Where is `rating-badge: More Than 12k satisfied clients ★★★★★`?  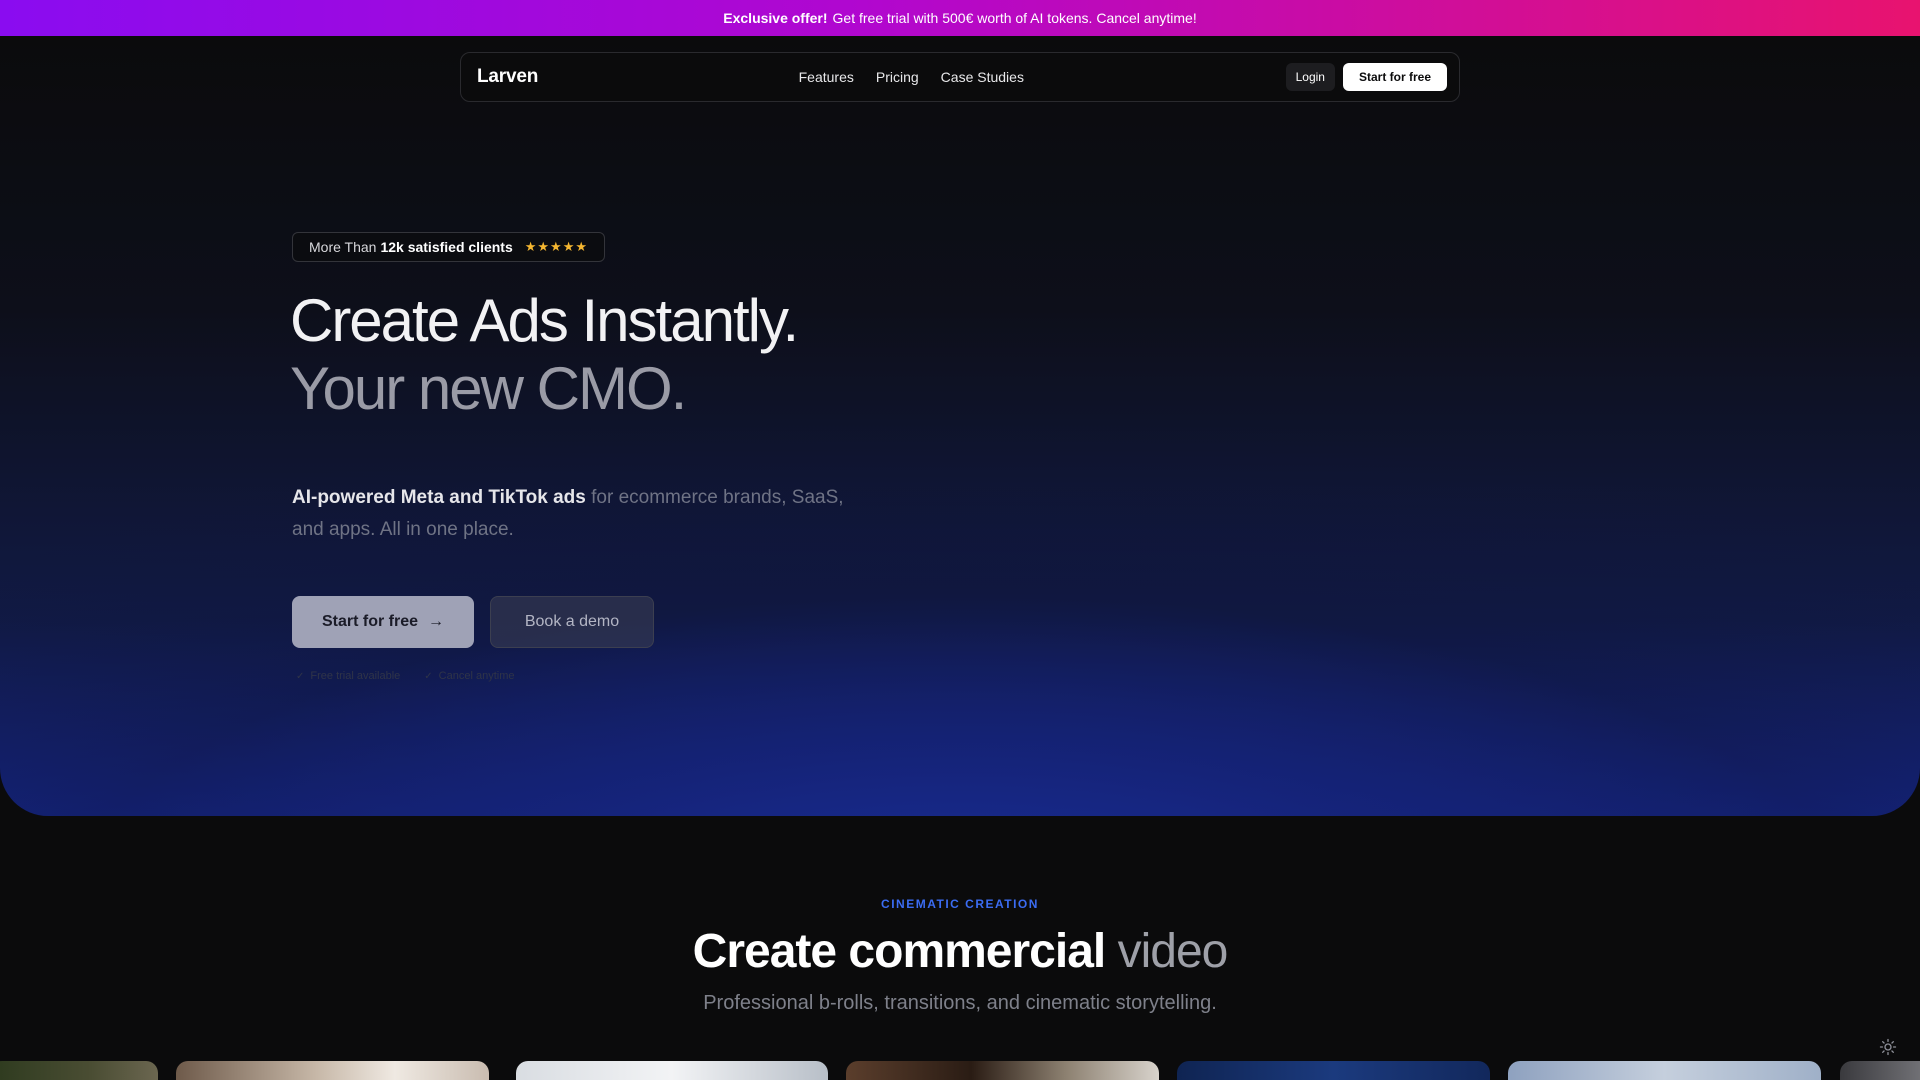
rating-badge: More Than 12k satisfied clients ★★★★★ is located at coordinates (449, 247).